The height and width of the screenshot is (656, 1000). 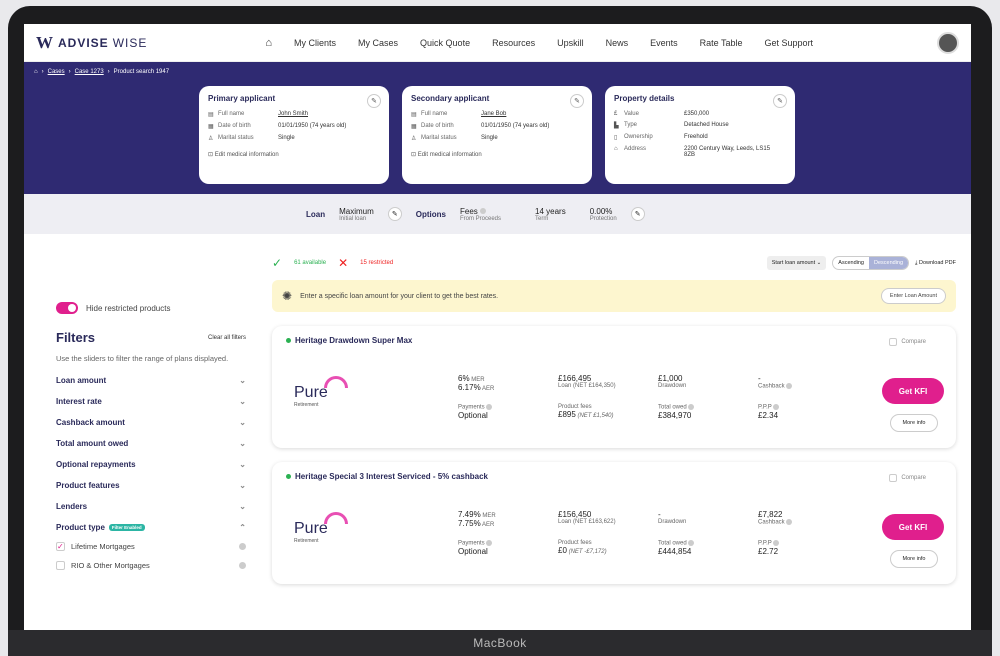 I want to click on sort-descending: Descending, so click(x=888, y=263).